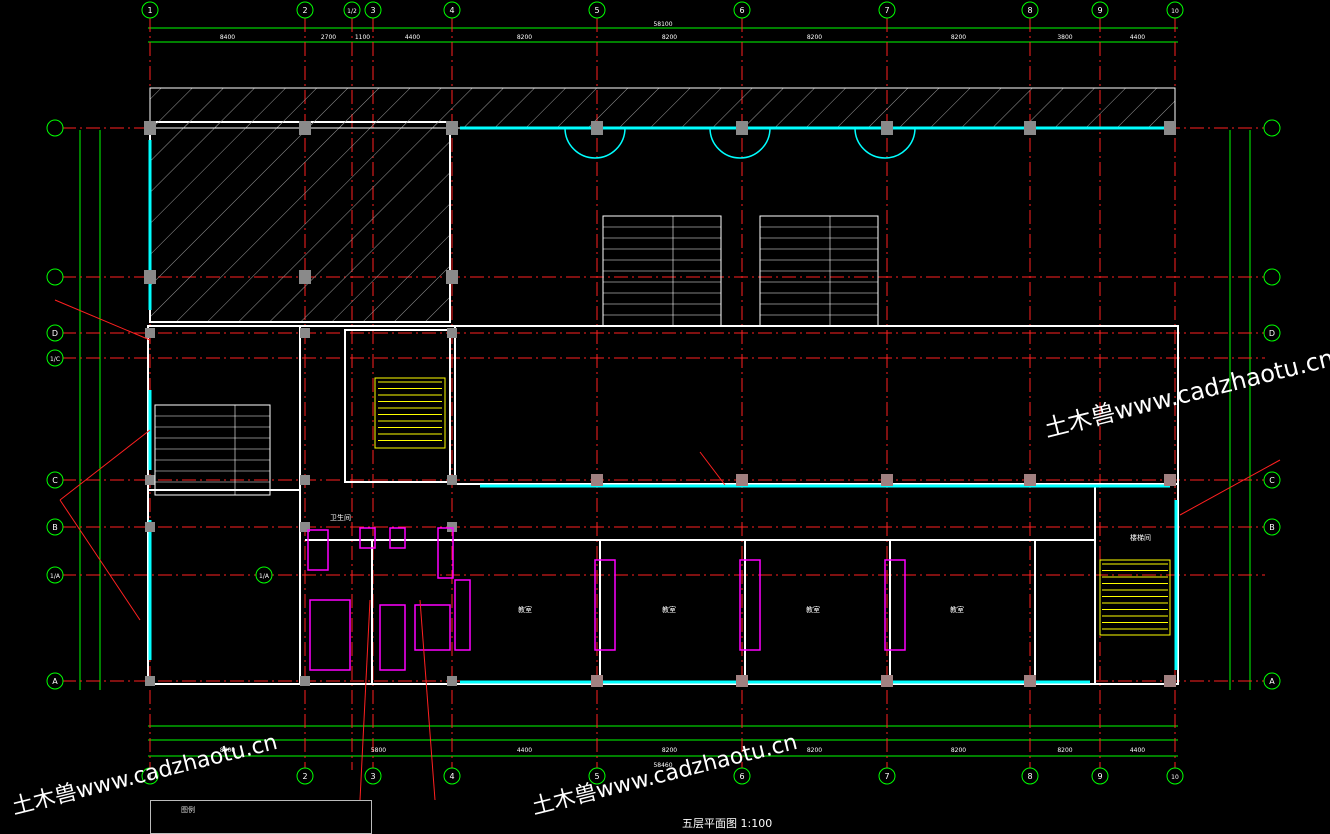  I want to click on axis-bubbles-bottom: 1 2 3 4 5 6 7 8 9 10, so click(662, 776).